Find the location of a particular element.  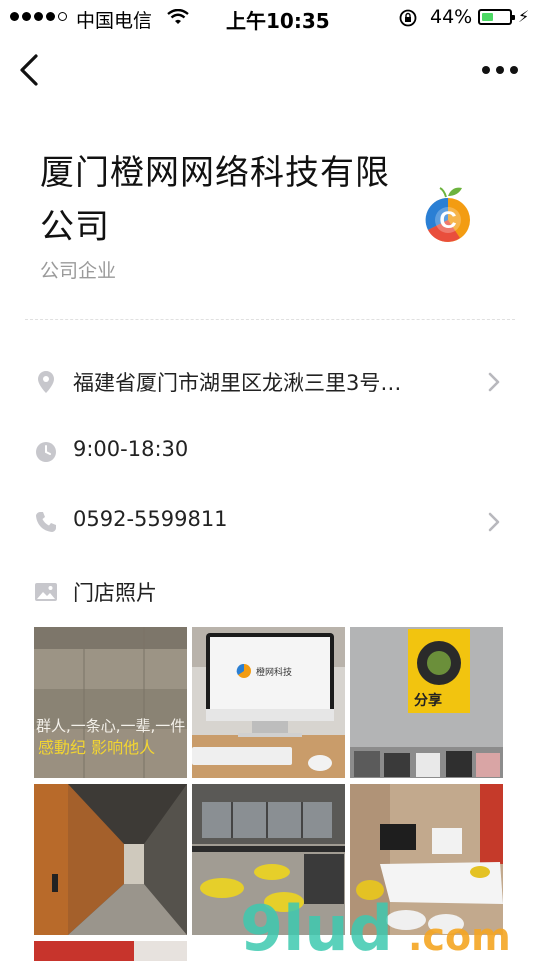

photos-row: 门店照片 is located at coordinates (270, 592).